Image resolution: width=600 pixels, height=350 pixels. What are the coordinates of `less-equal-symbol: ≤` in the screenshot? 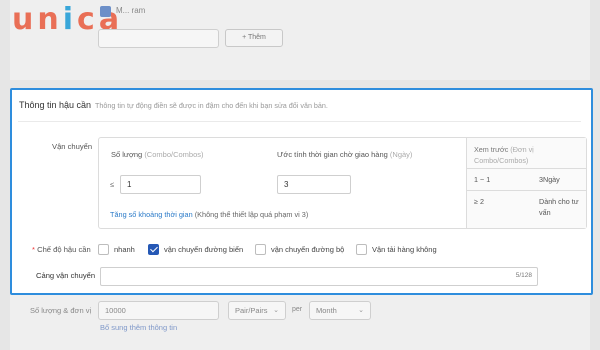 It's located at (112, 184).